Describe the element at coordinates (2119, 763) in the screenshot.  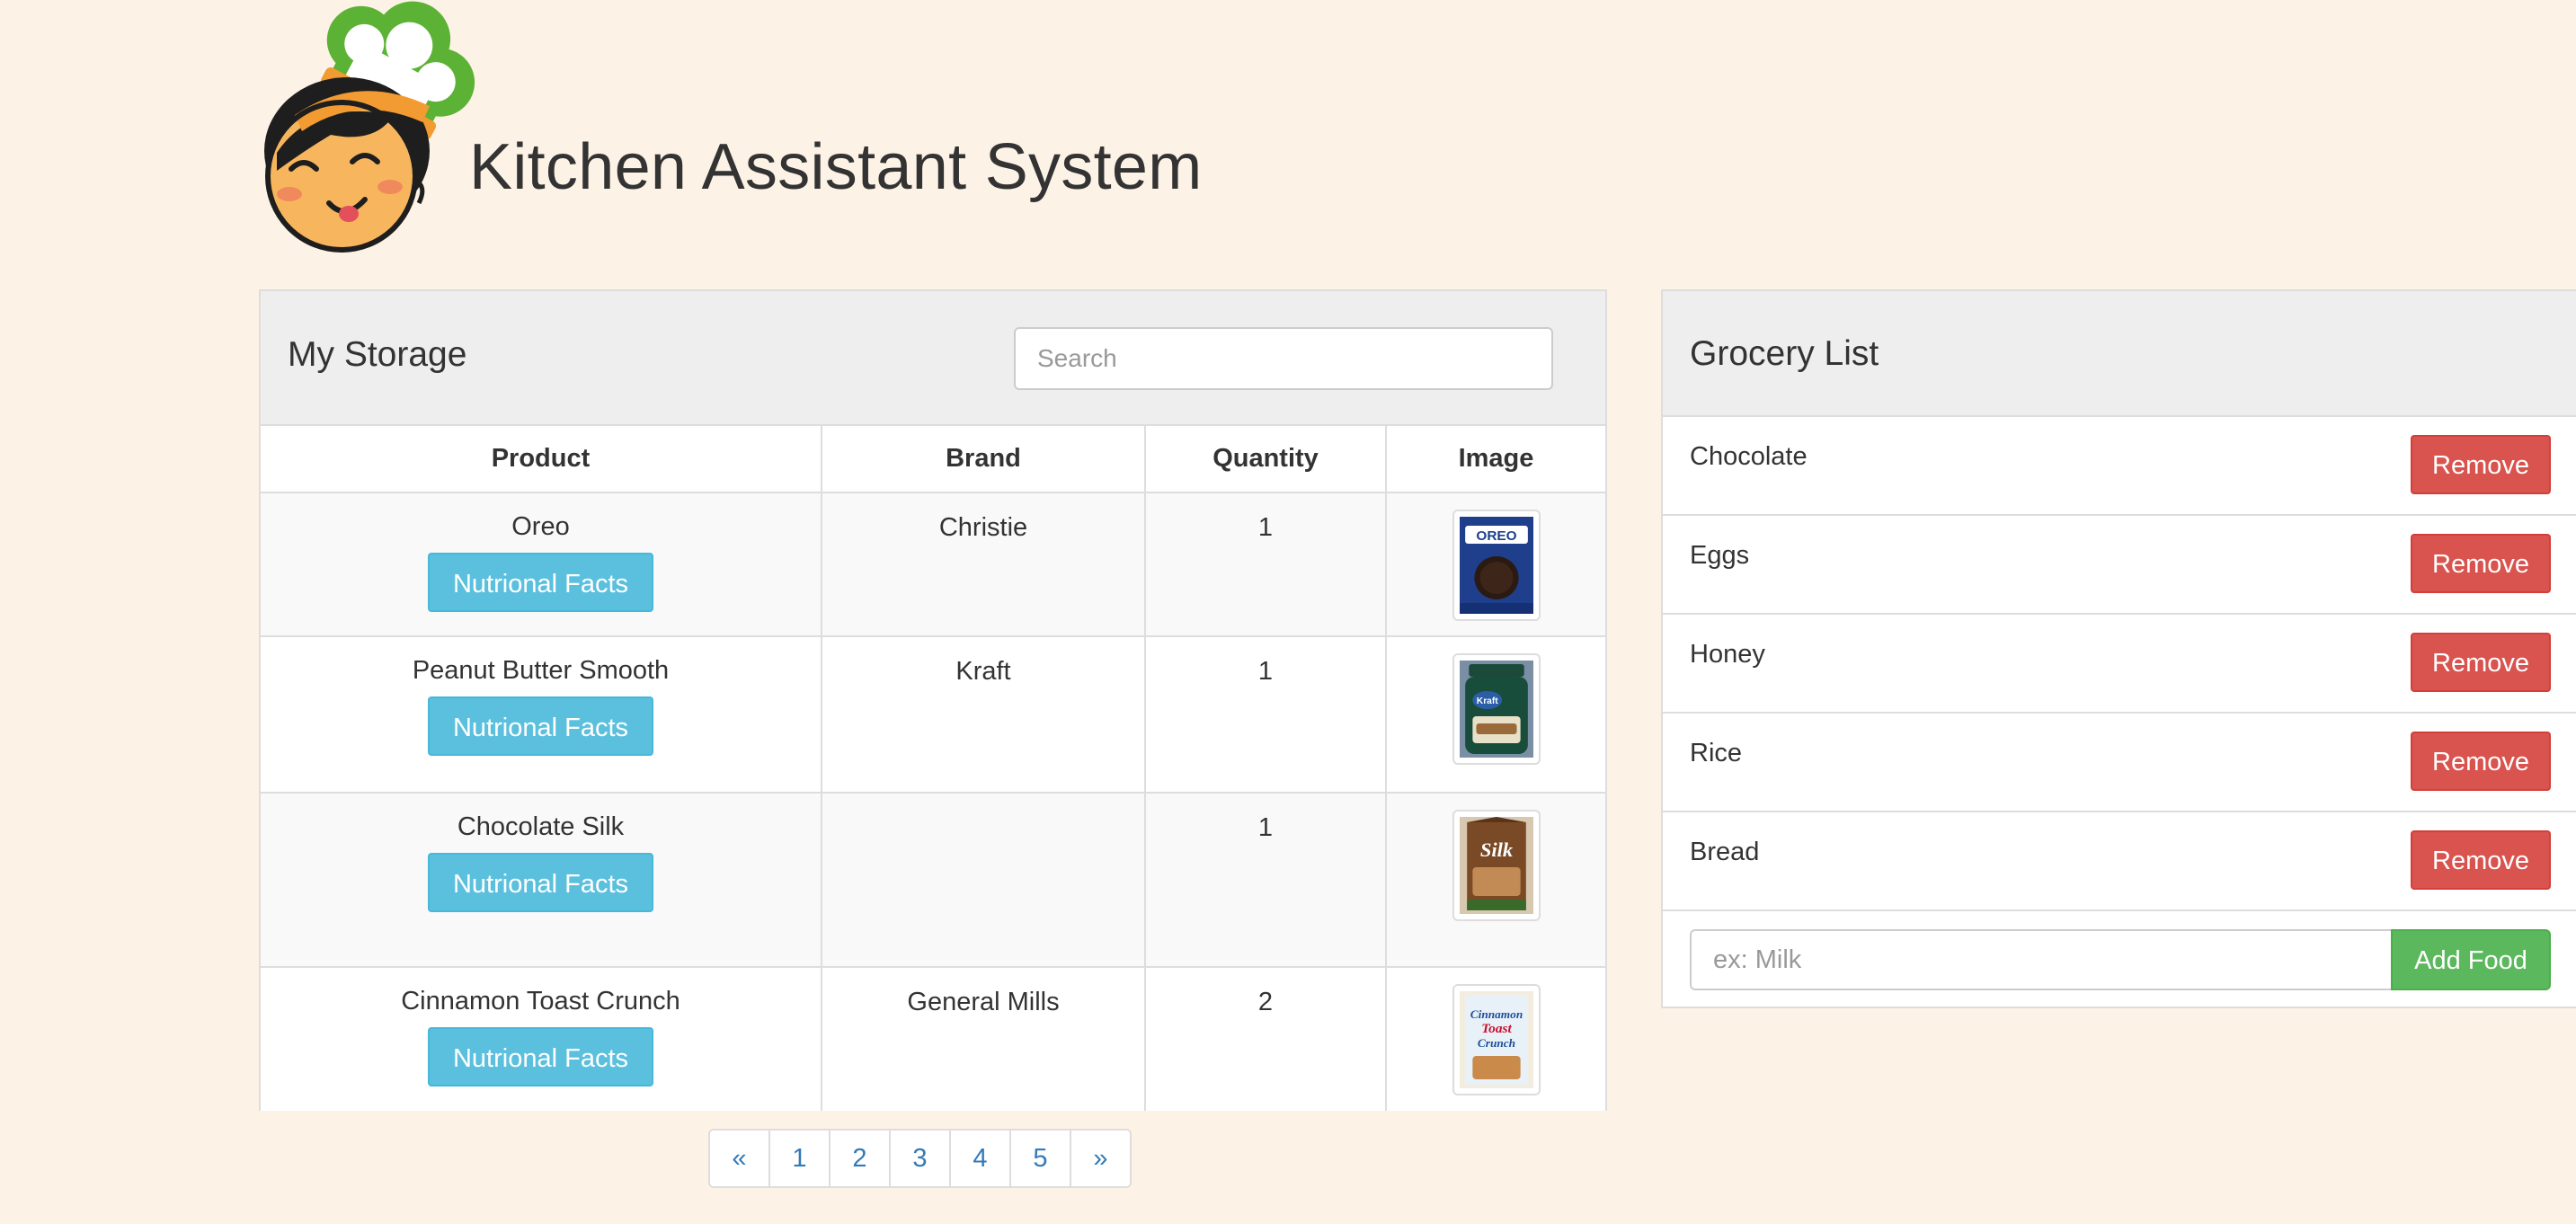
I see `list-item: Rice Remove` at that location.